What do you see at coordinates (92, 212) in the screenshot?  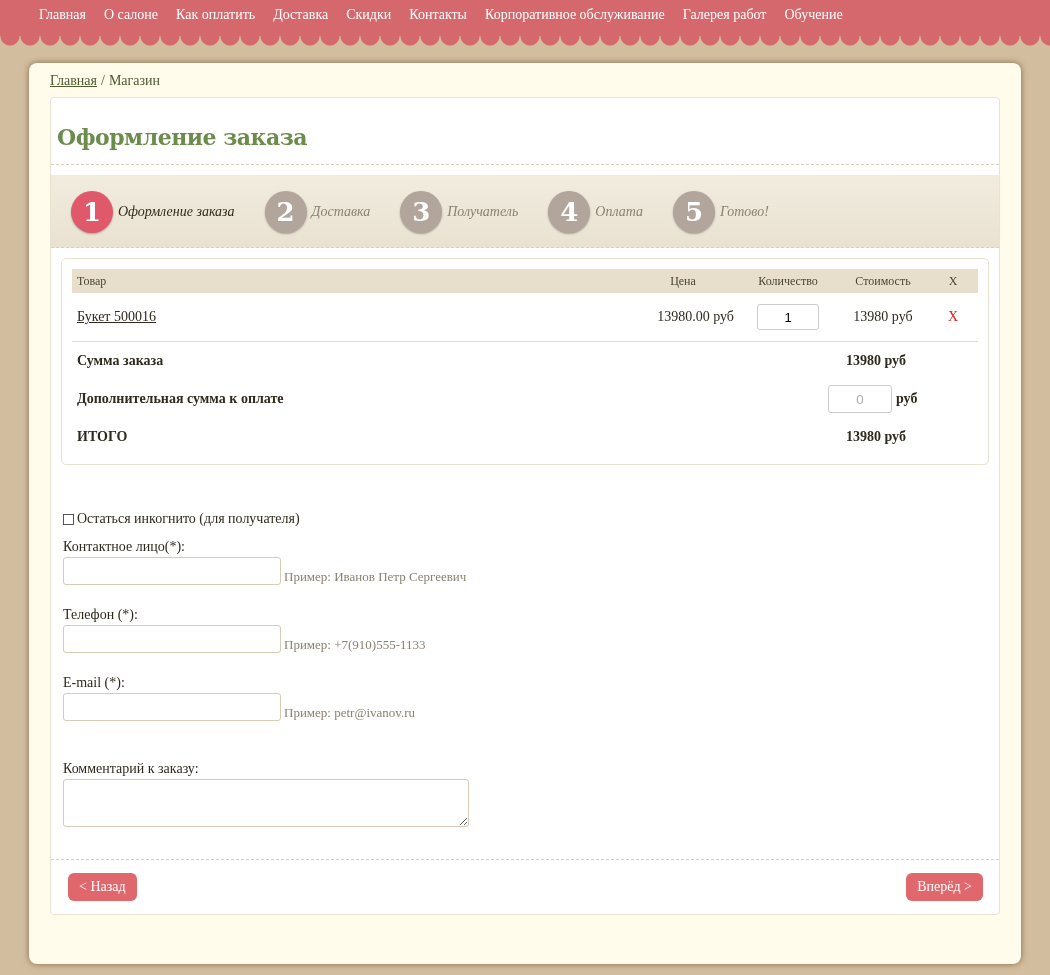 I see `step-number-badge: 1` at bounding box center [92, 212].